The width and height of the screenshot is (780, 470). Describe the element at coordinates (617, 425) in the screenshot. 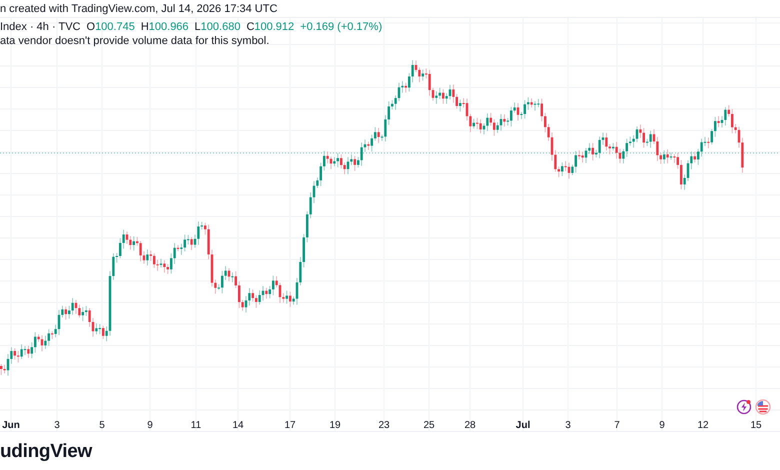

I see `axis-label: 7` at that location.